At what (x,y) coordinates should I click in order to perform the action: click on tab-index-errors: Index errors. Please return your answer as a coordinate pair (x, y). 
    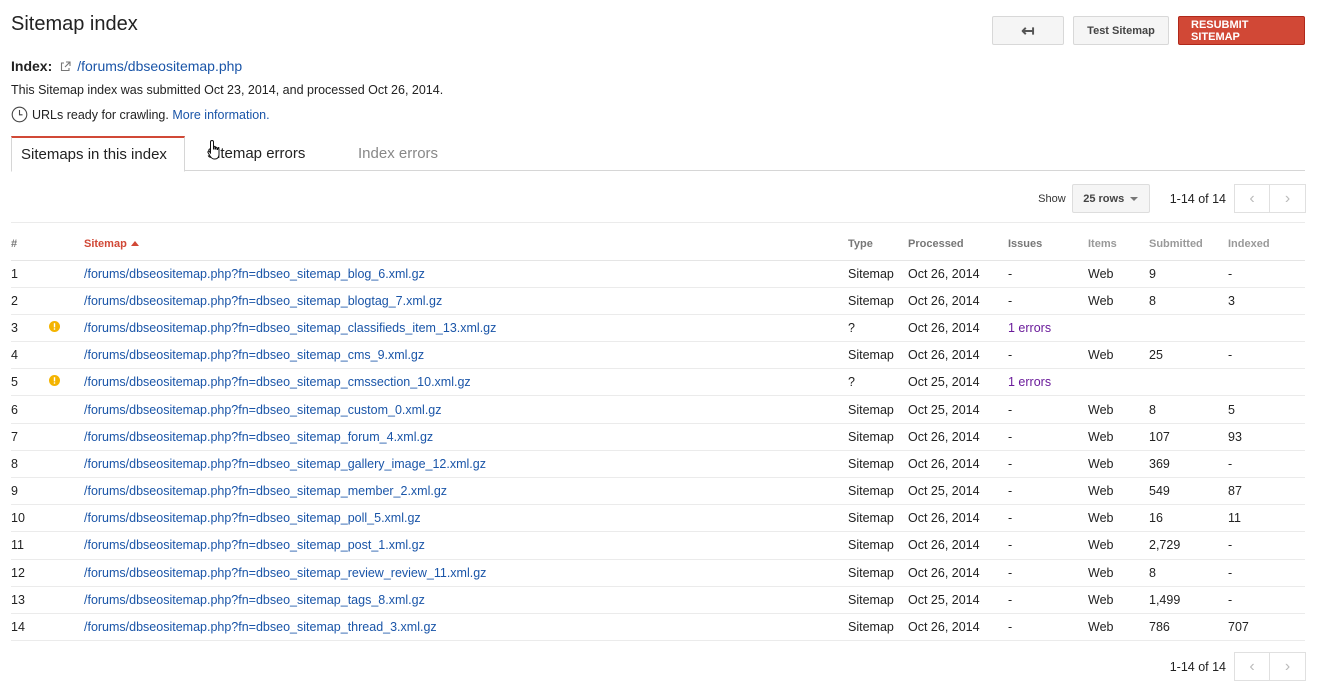
    Looking at the image, I should click on (398, 153).